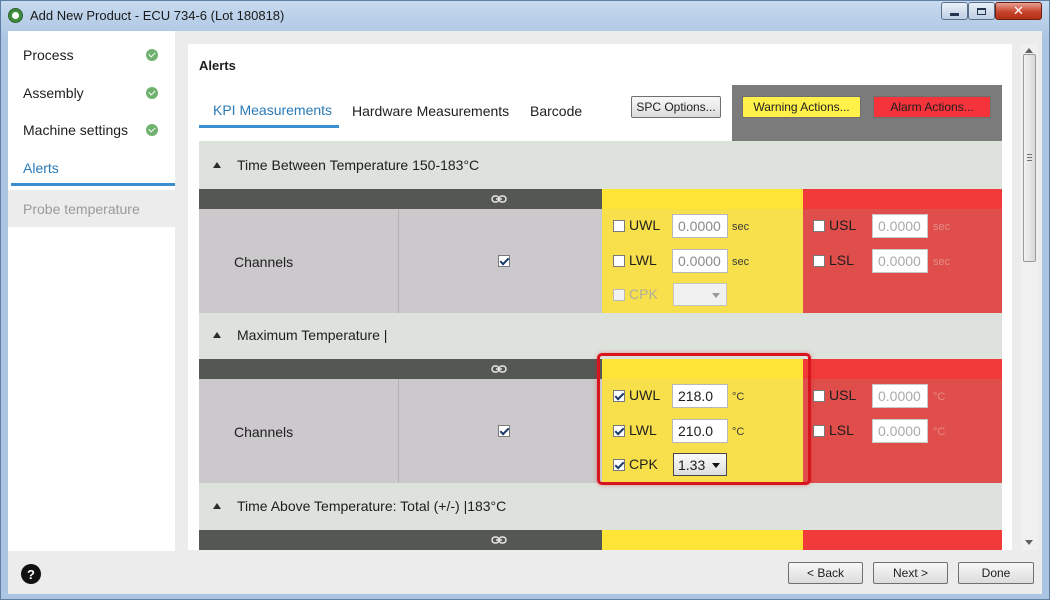 This screenshot has height=600, width=1050. What do you see at coordinates (741, 227) in the screenshot?
I see `uwl-unit: sec` at bounding box center [741, 227].